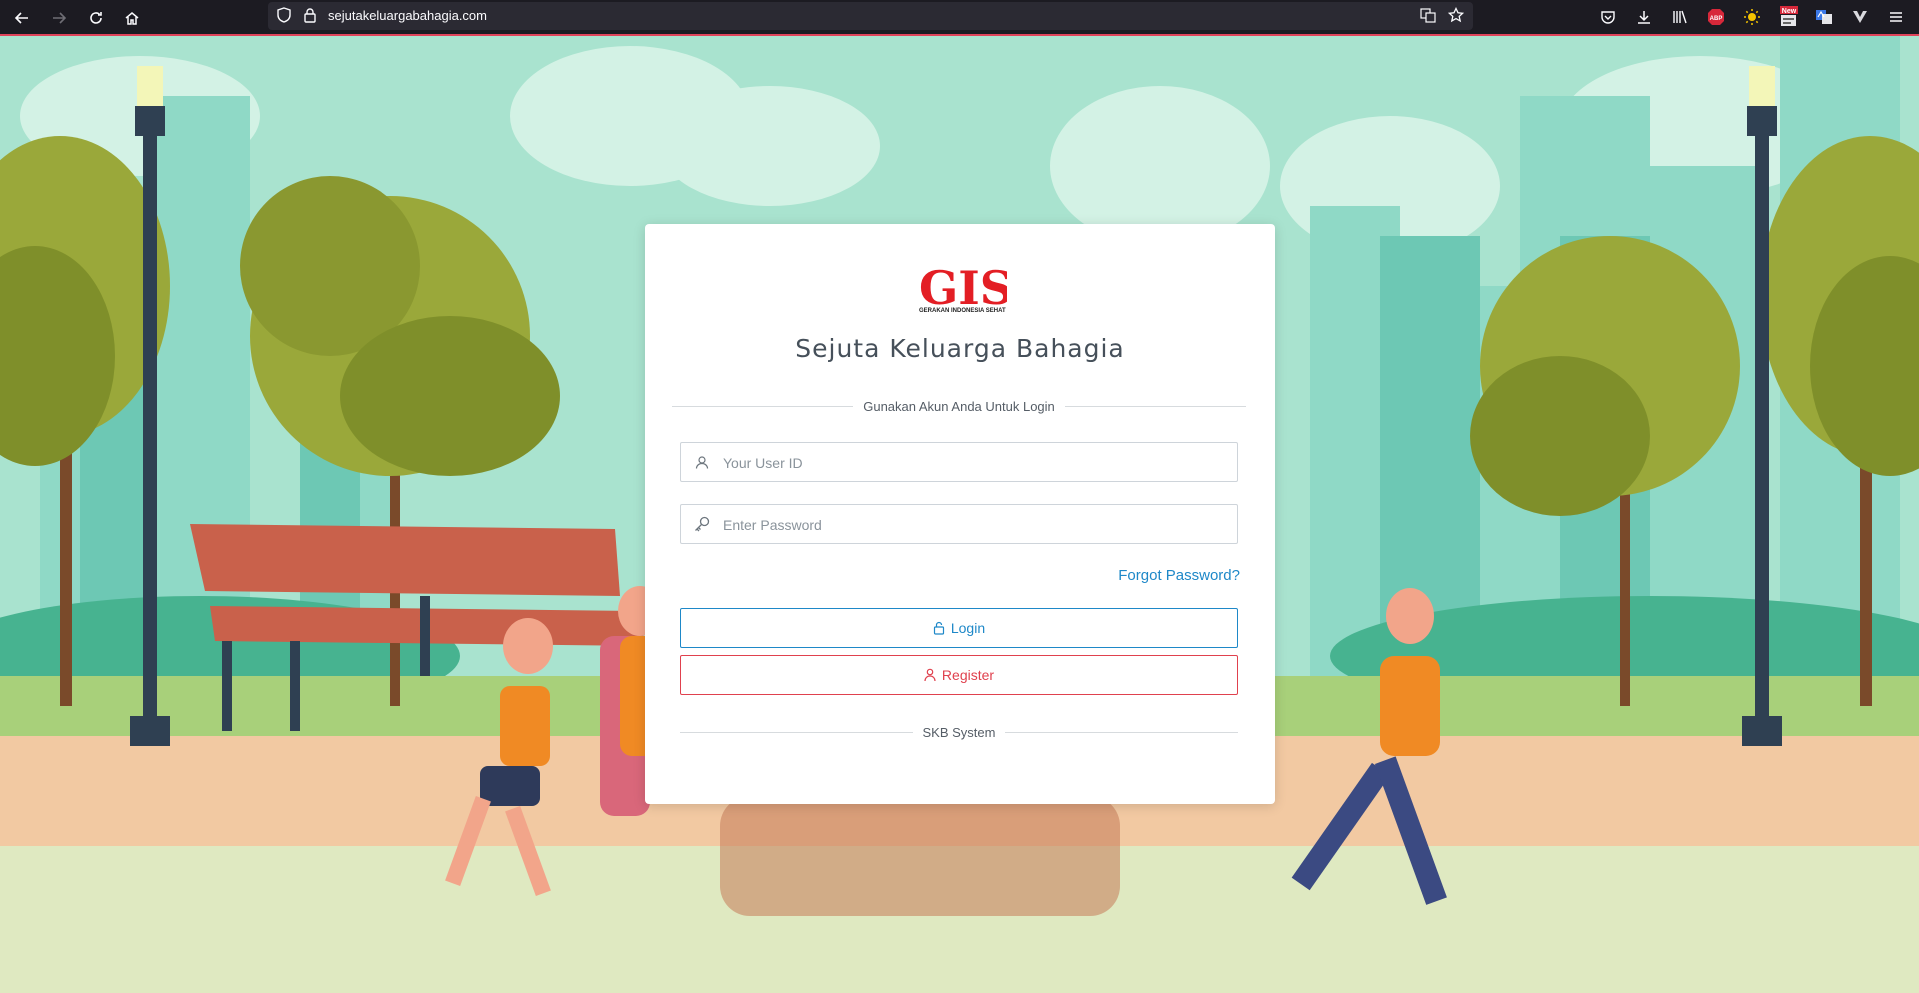 Image resolution: width=1919 pixels, height=993 pixels. I want to click on svg-text: GERAKAN INDONESIA SEHAT, so click(962, 311).